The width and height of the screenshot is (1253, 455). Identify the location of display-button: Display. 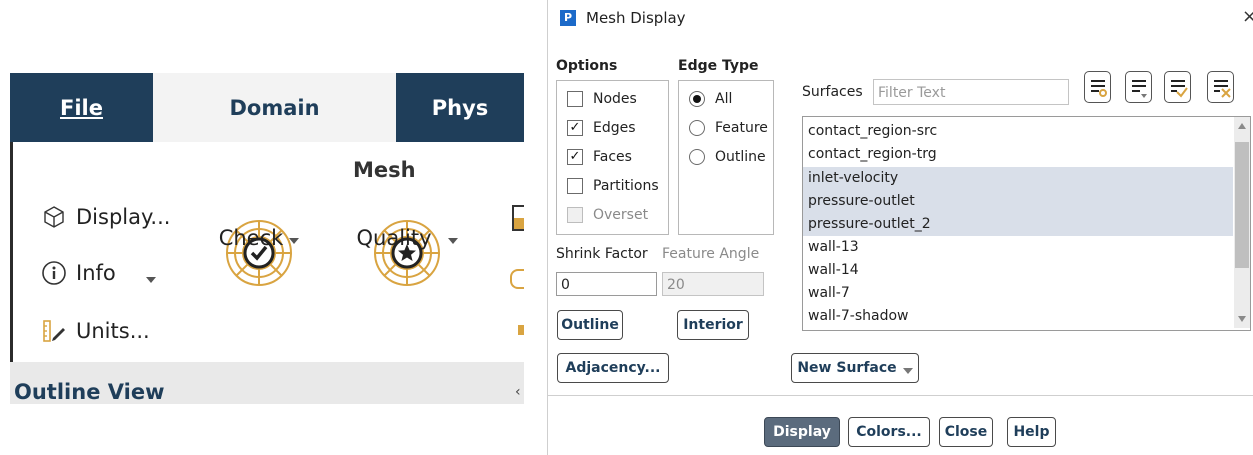
(802, 432).